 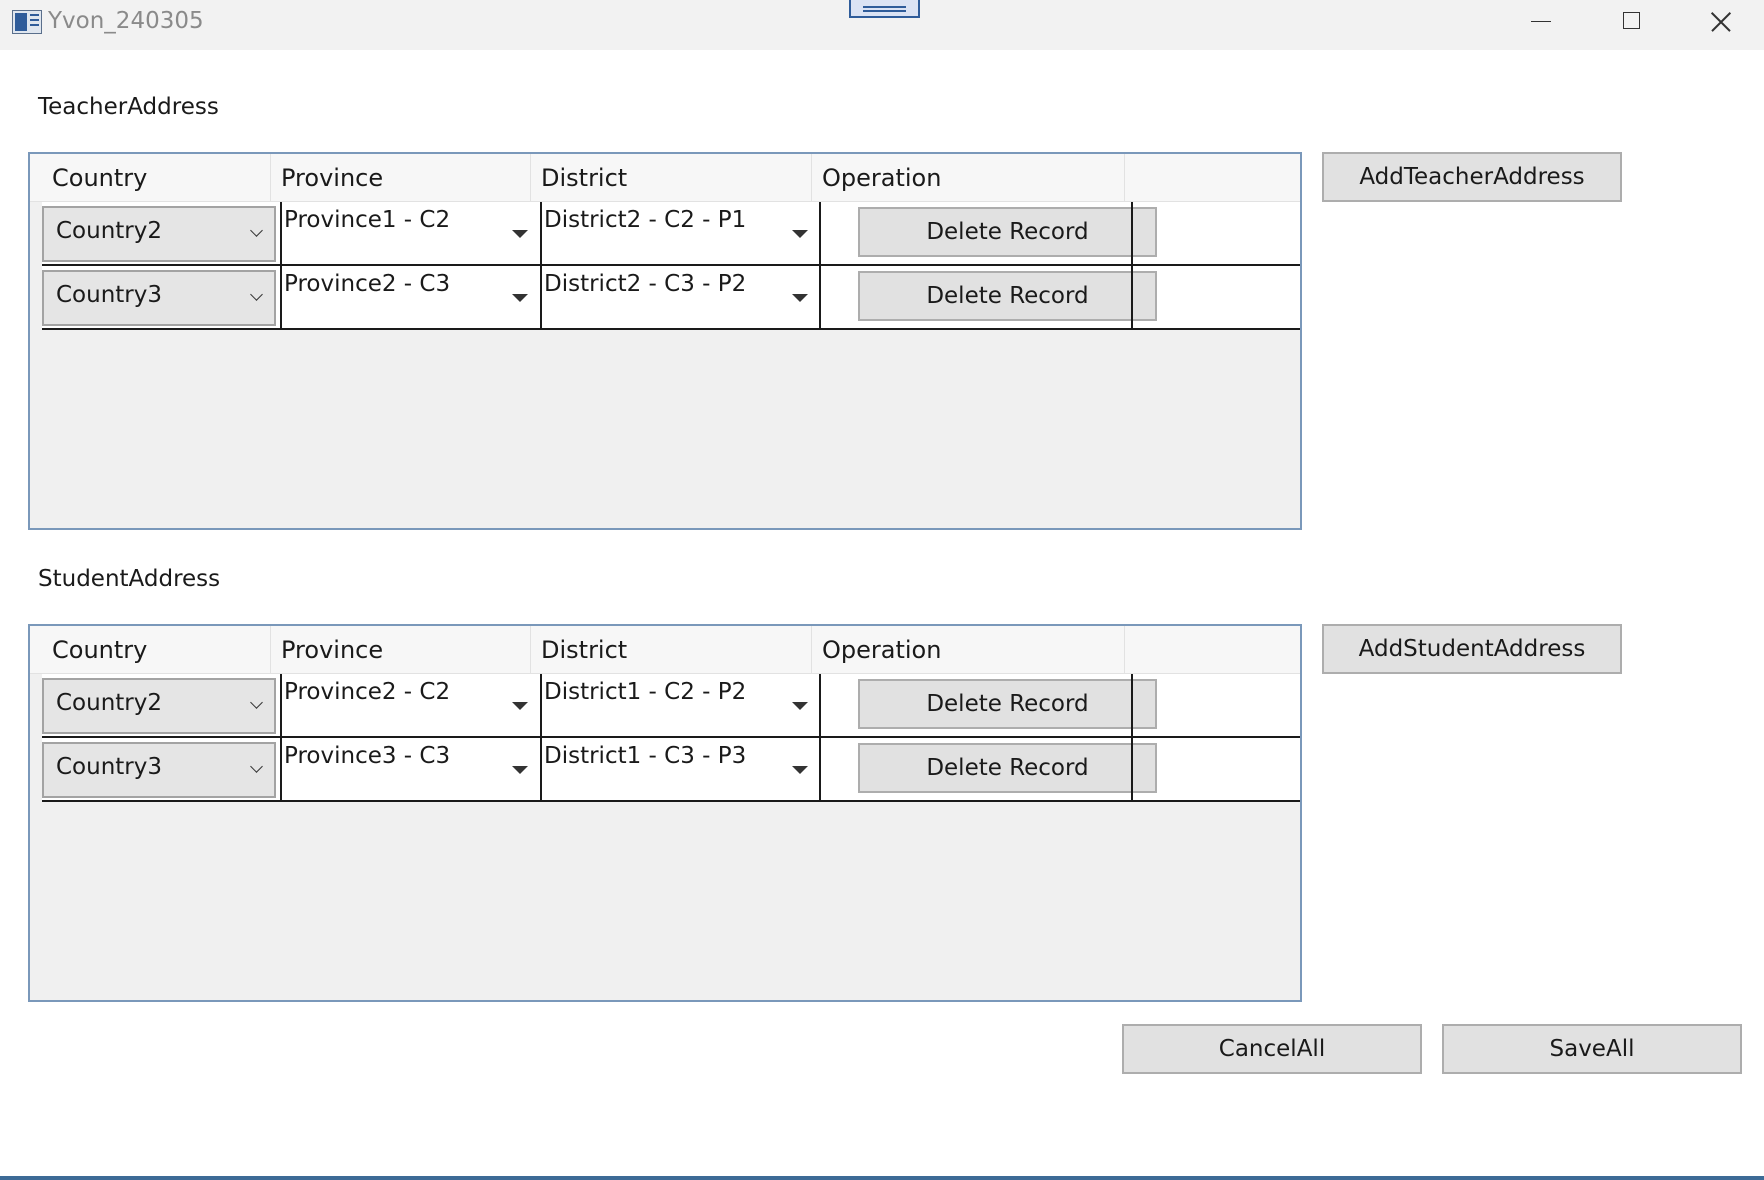 I want to click on district-select-value: District2 - C3 - P2, so click(x=645, y=284).